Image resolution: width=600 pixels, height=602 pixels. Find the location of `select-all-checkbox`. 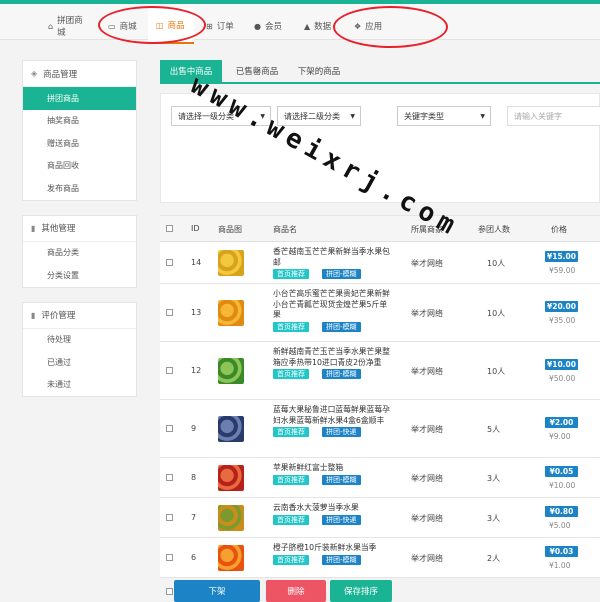

select-all-checkbox is located at coordinates (169, 228).